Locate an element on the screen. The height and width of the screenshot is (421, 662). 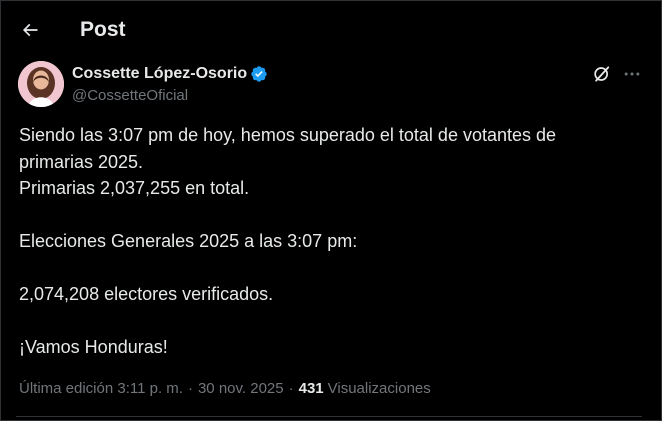
grok-button is located at coordinates (602, 74).